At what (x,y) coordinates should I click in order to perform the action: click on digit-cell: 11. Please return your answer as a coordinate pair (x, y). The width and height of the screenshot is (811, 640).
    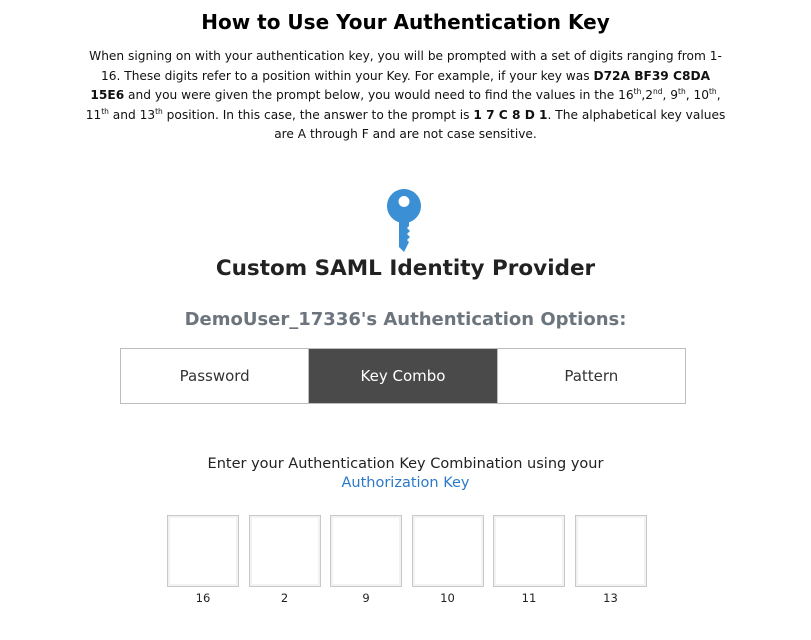
    Looking at the image, I should click on (529, 560).